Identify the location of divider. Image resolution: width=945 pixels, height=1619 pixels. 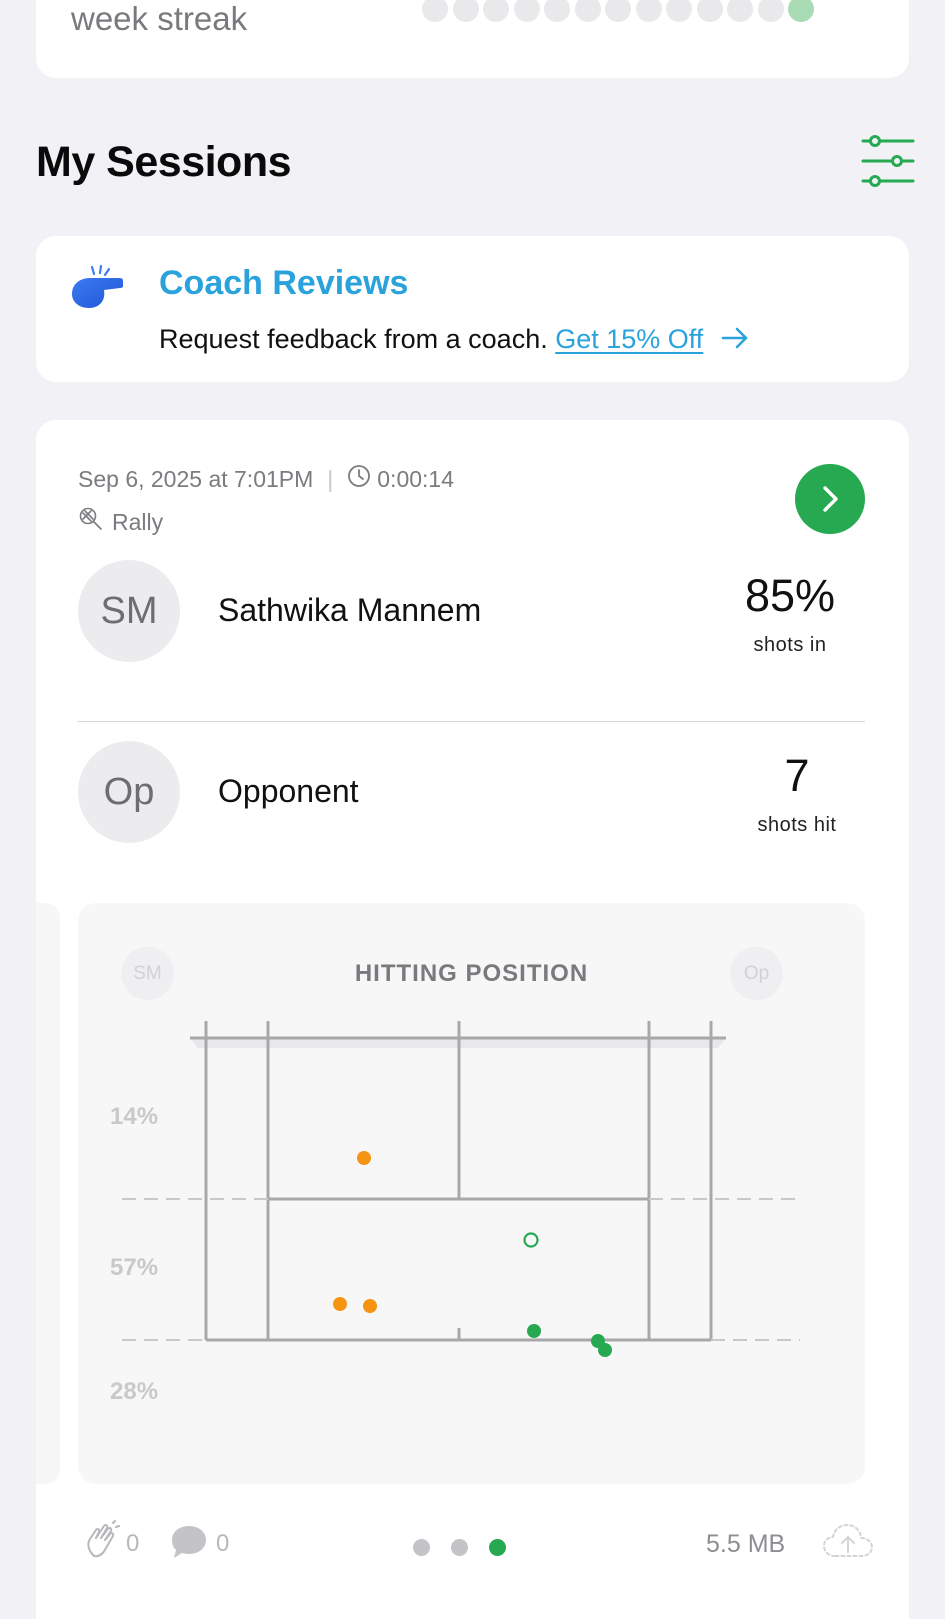
(471, 721).